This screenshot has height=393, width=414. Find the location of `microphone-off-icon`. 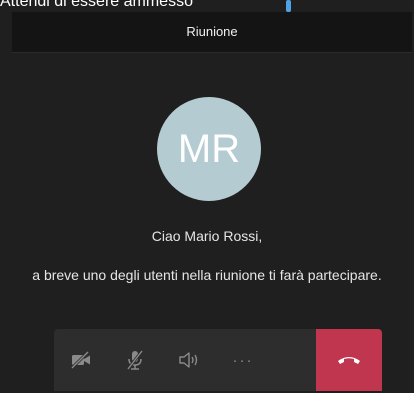

microphone-off-icon is located at coordinates (135, 360).